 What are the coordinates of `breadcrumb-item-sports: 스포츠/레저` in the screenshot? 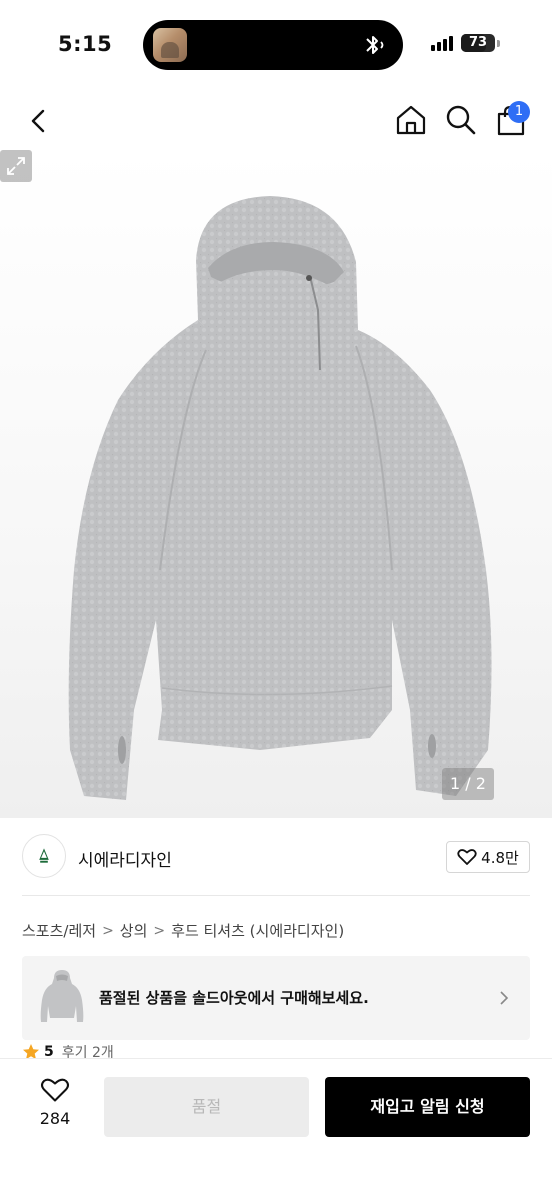 It's located at (59, 930).